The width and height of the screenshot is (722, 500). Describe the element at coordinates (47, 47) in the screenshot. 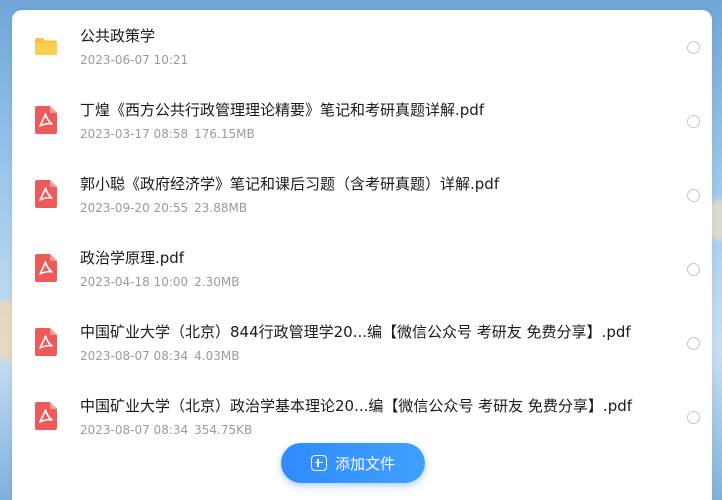

I see `folder-icon` at that location.